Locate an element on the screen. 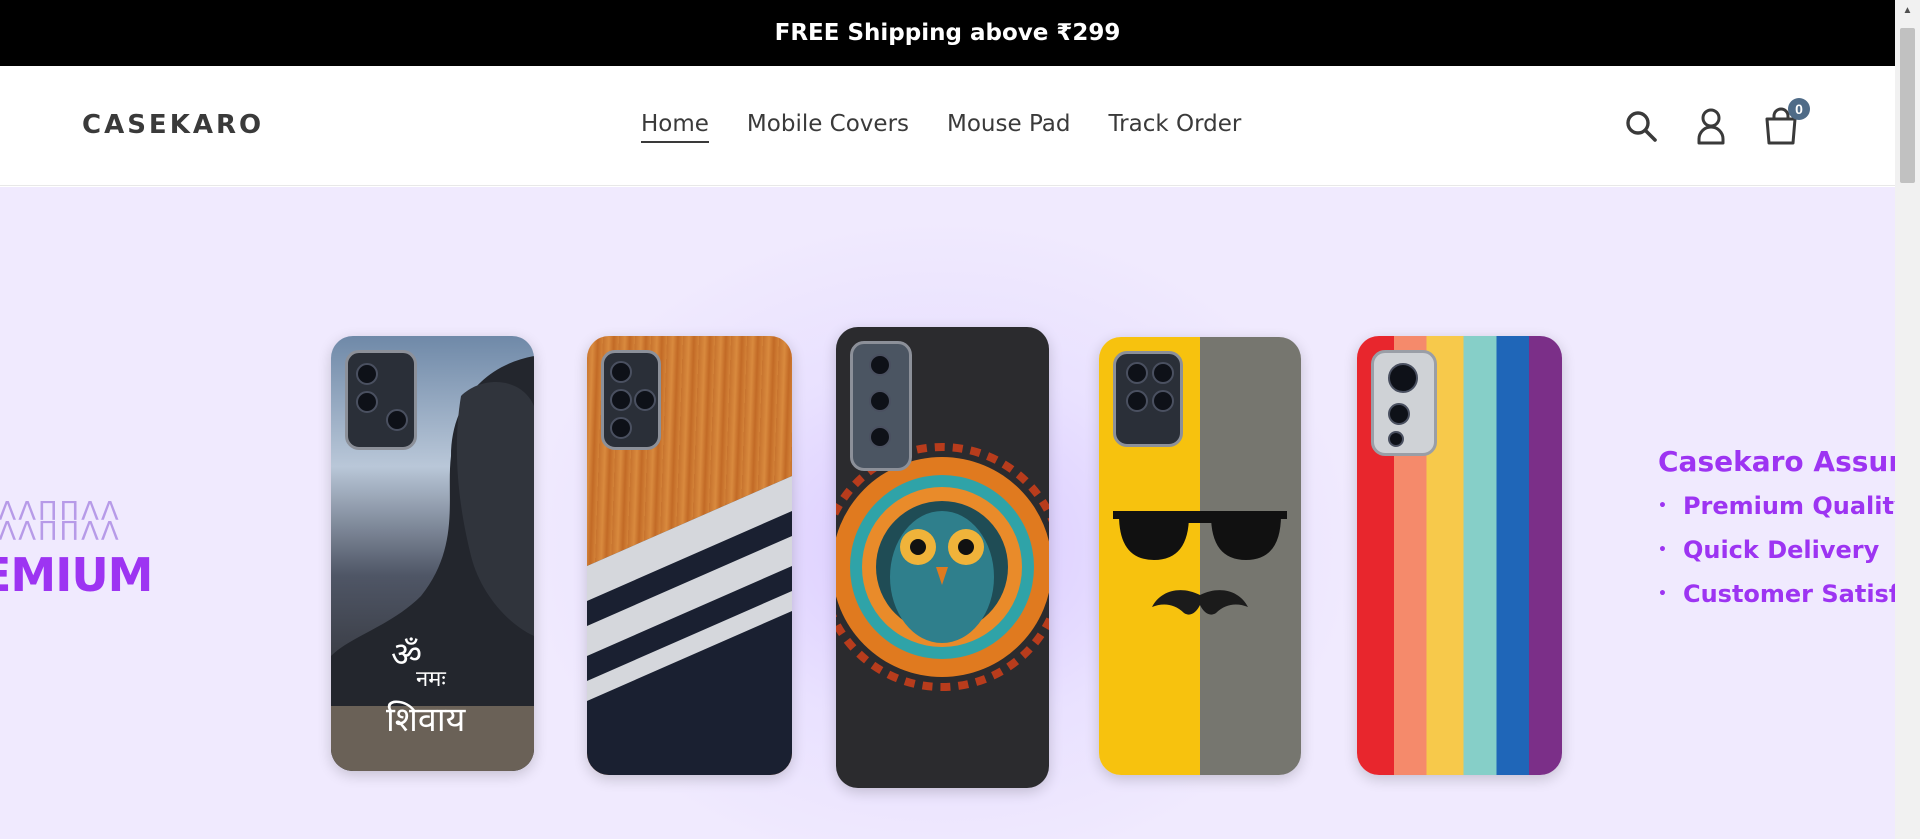 This screenshot has height=839, width=1920. assure-item: • Quick Delivery is located at coordinates (1776, 550).